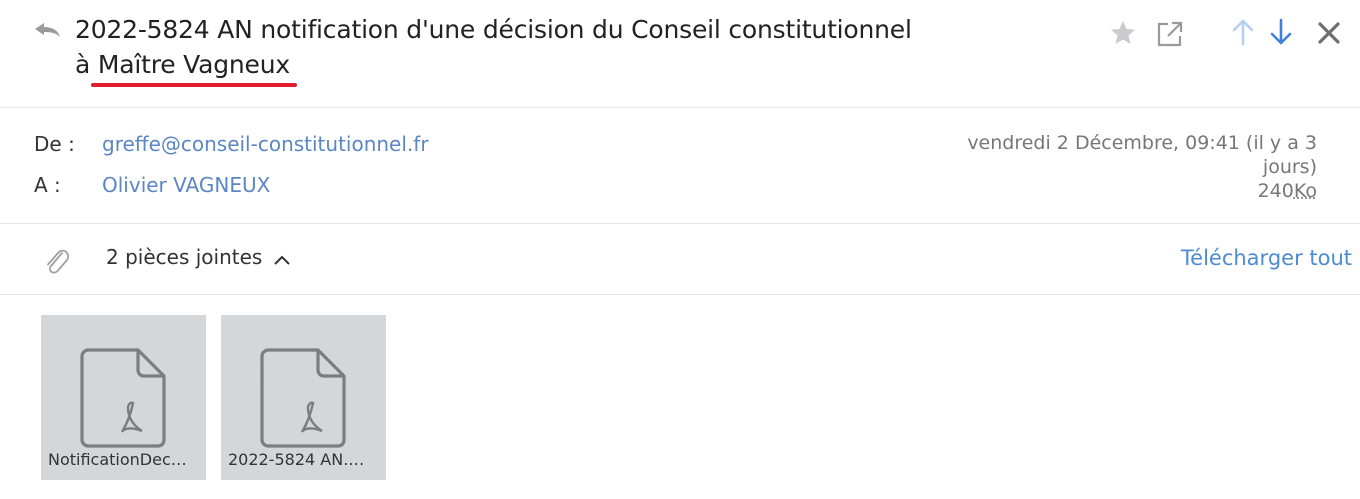 The height and width of the screenshot is (499, 1360). I want to click on message-date-line-2: jours), so click(1289, 167).